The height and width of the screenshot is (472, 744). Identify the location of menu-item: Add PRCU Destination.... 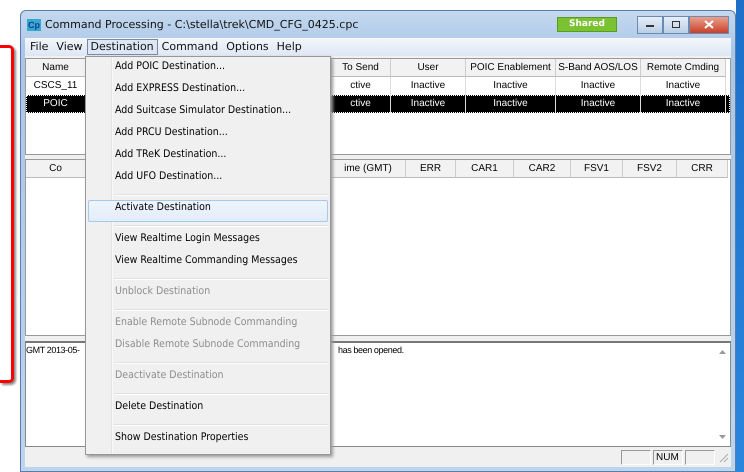
(208, 136).